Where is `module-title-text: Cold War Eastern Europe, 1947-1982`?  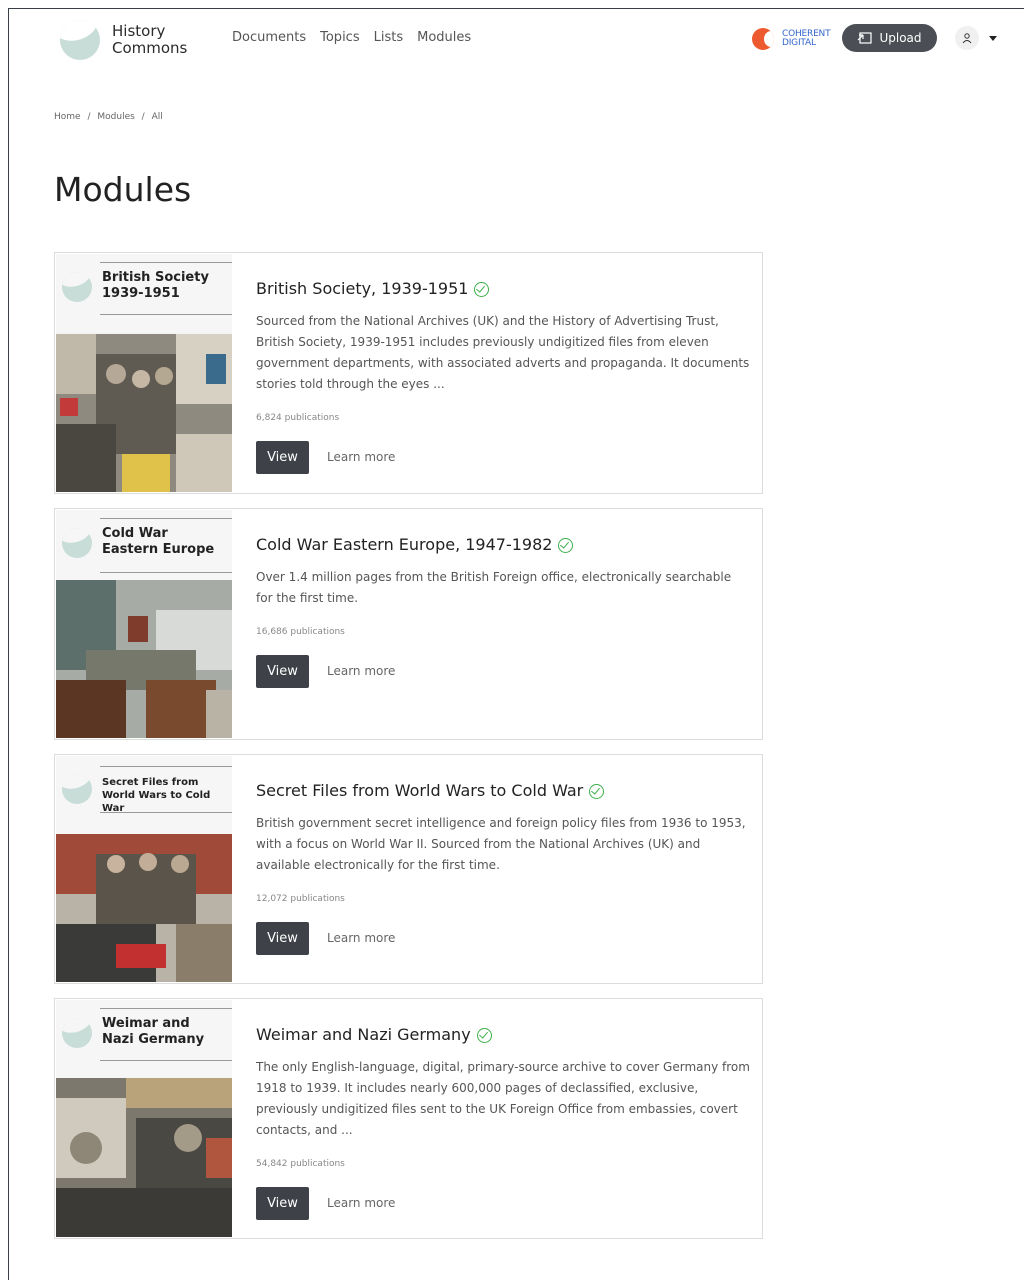 module-title-text: Cold War Eastern Europe, 1947-1982 is located at coordinates (404, 544).